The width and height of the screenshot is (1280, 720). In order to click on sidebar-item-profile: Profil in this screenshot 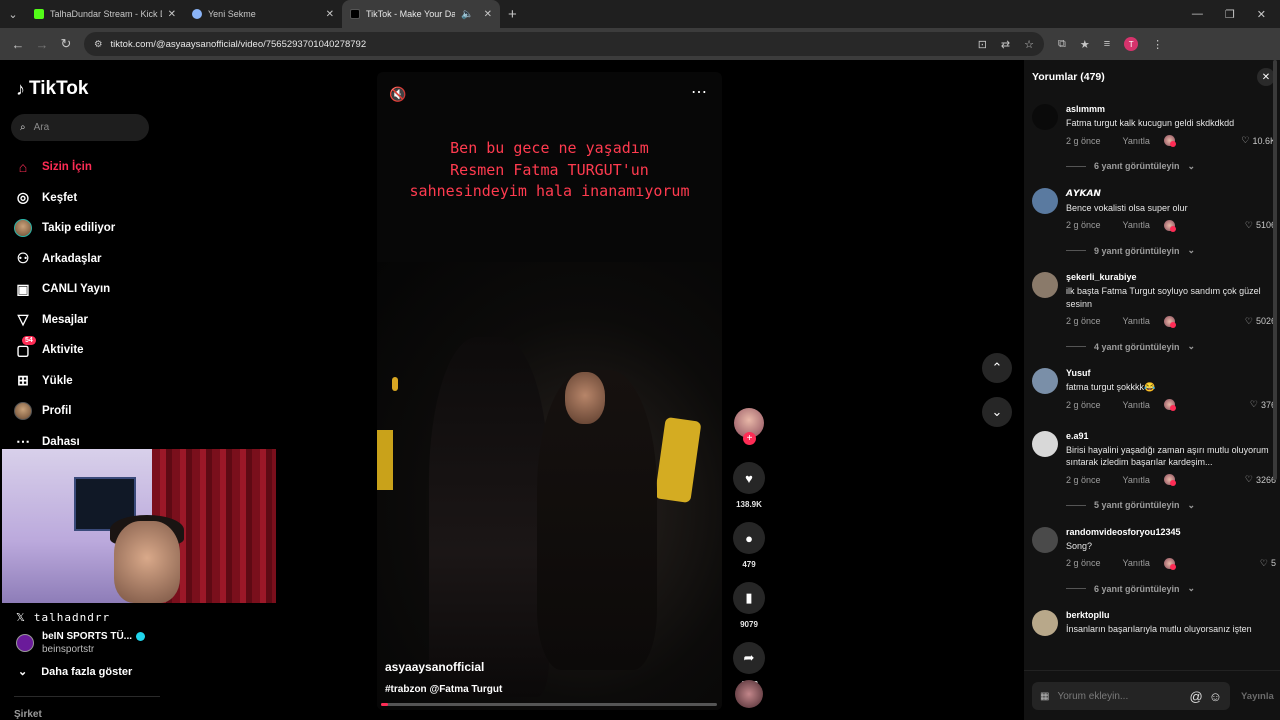, I will do `click(84, 411)`.